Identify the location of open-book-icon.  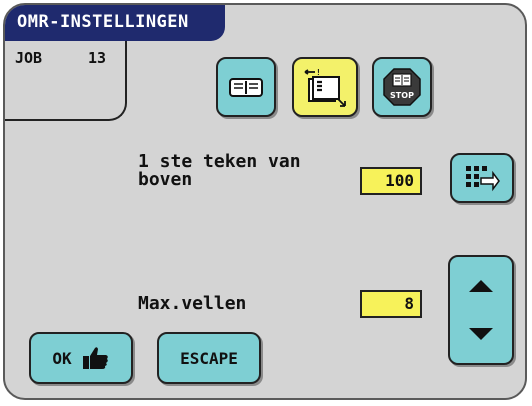
(246, 87).